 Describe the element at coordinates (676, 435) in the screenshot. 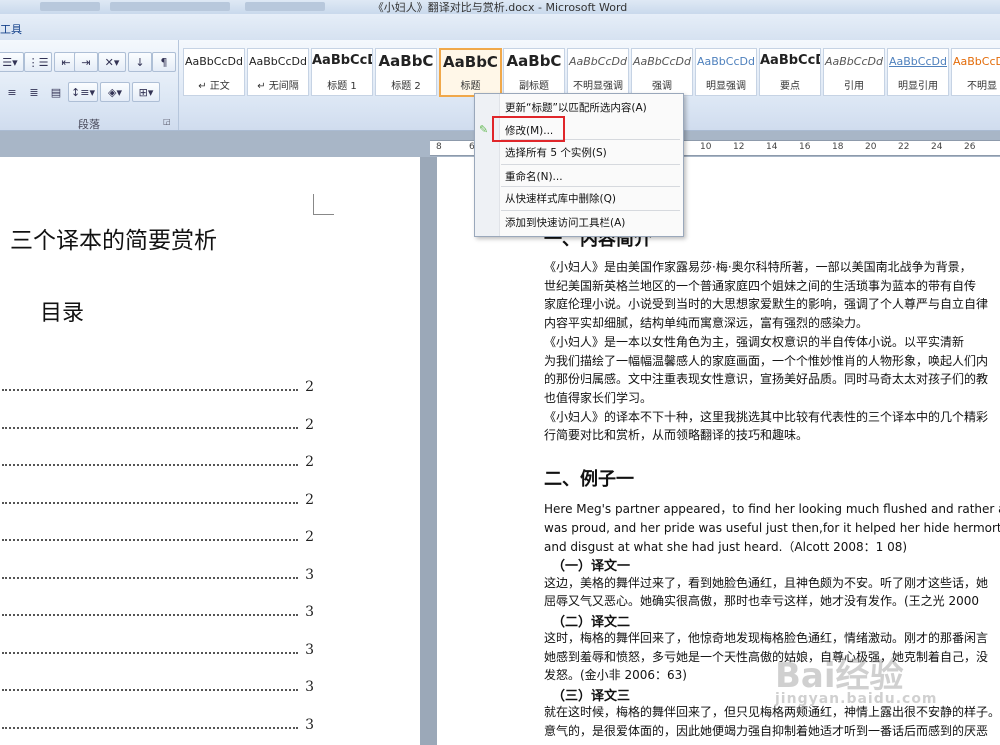

I see `intro-line: 行简要对比和赏析，从而领略翻译的技巧和趣味。` at that location.